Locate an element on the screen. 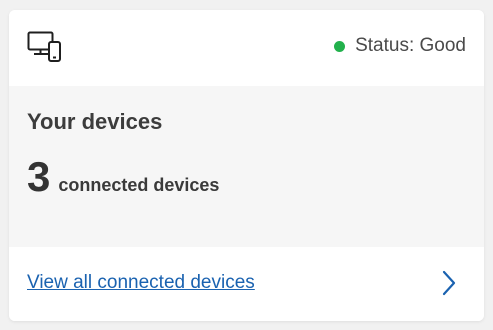 The width and height of the screenshot is (493, 330). status-indicator: Status: Good is located at coordinates (400, 46).